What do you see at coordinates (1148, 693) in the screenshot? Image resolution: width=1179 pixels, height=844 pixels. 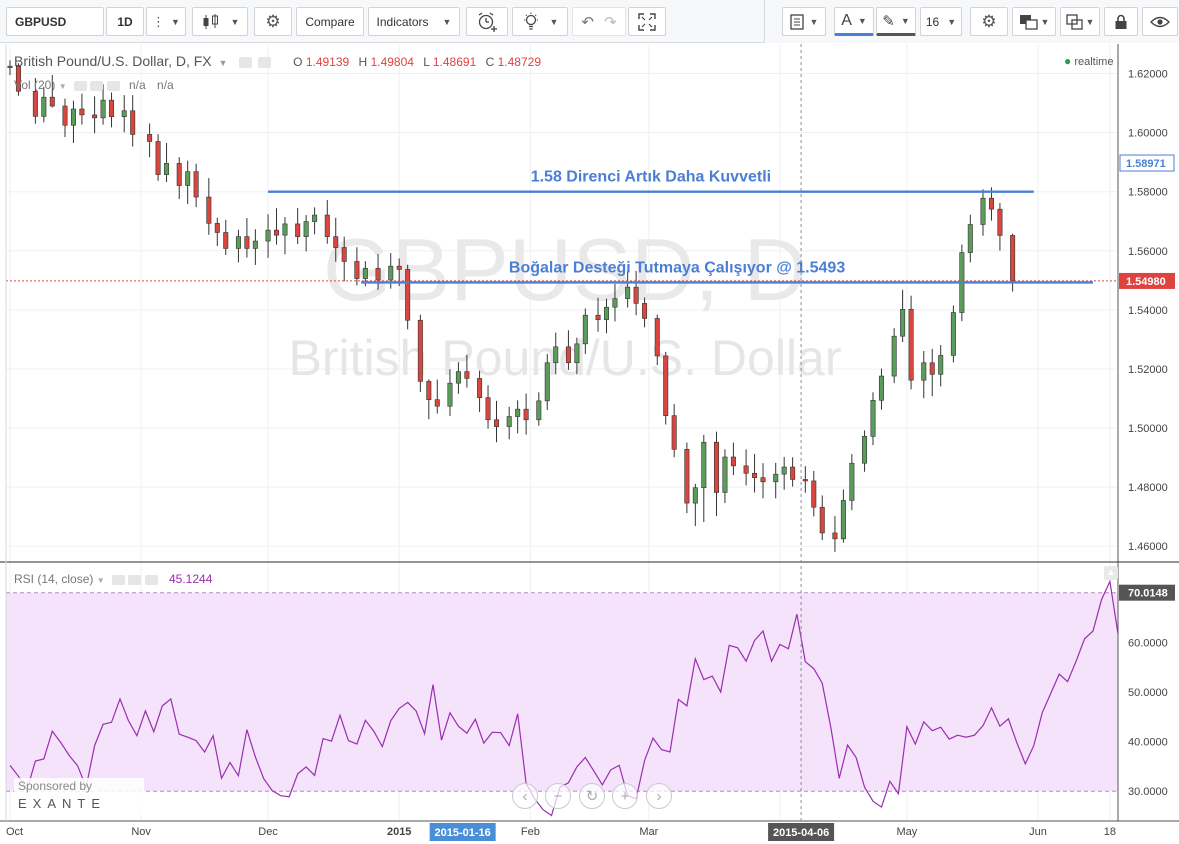 I see `rsi-tick-label: 50.0000` at bounding box center [1148, 693].